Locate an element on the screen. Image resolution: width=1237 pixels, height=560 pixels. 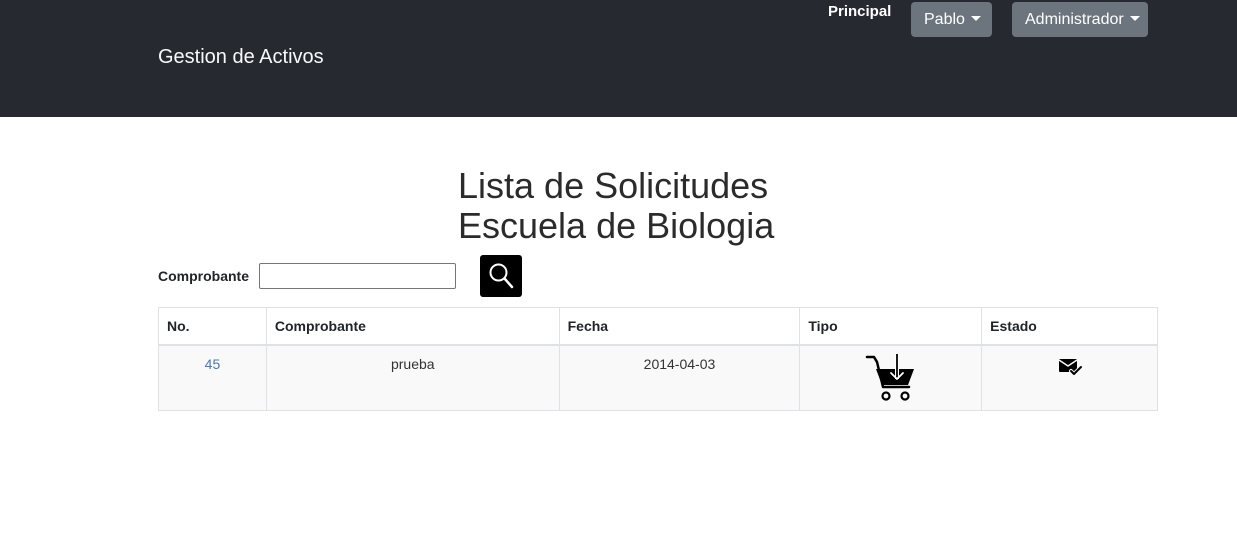
search-label: Comprobante is located at coordinates (203, 276).